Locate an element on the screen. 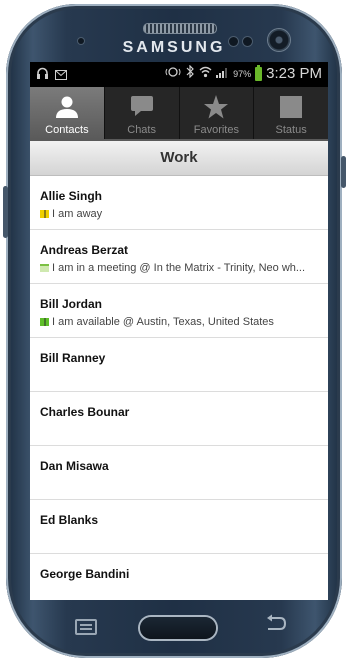 This screenshot has height=661, width=348. contact-name: Dan Misawa is located at coordinates (74, 466).